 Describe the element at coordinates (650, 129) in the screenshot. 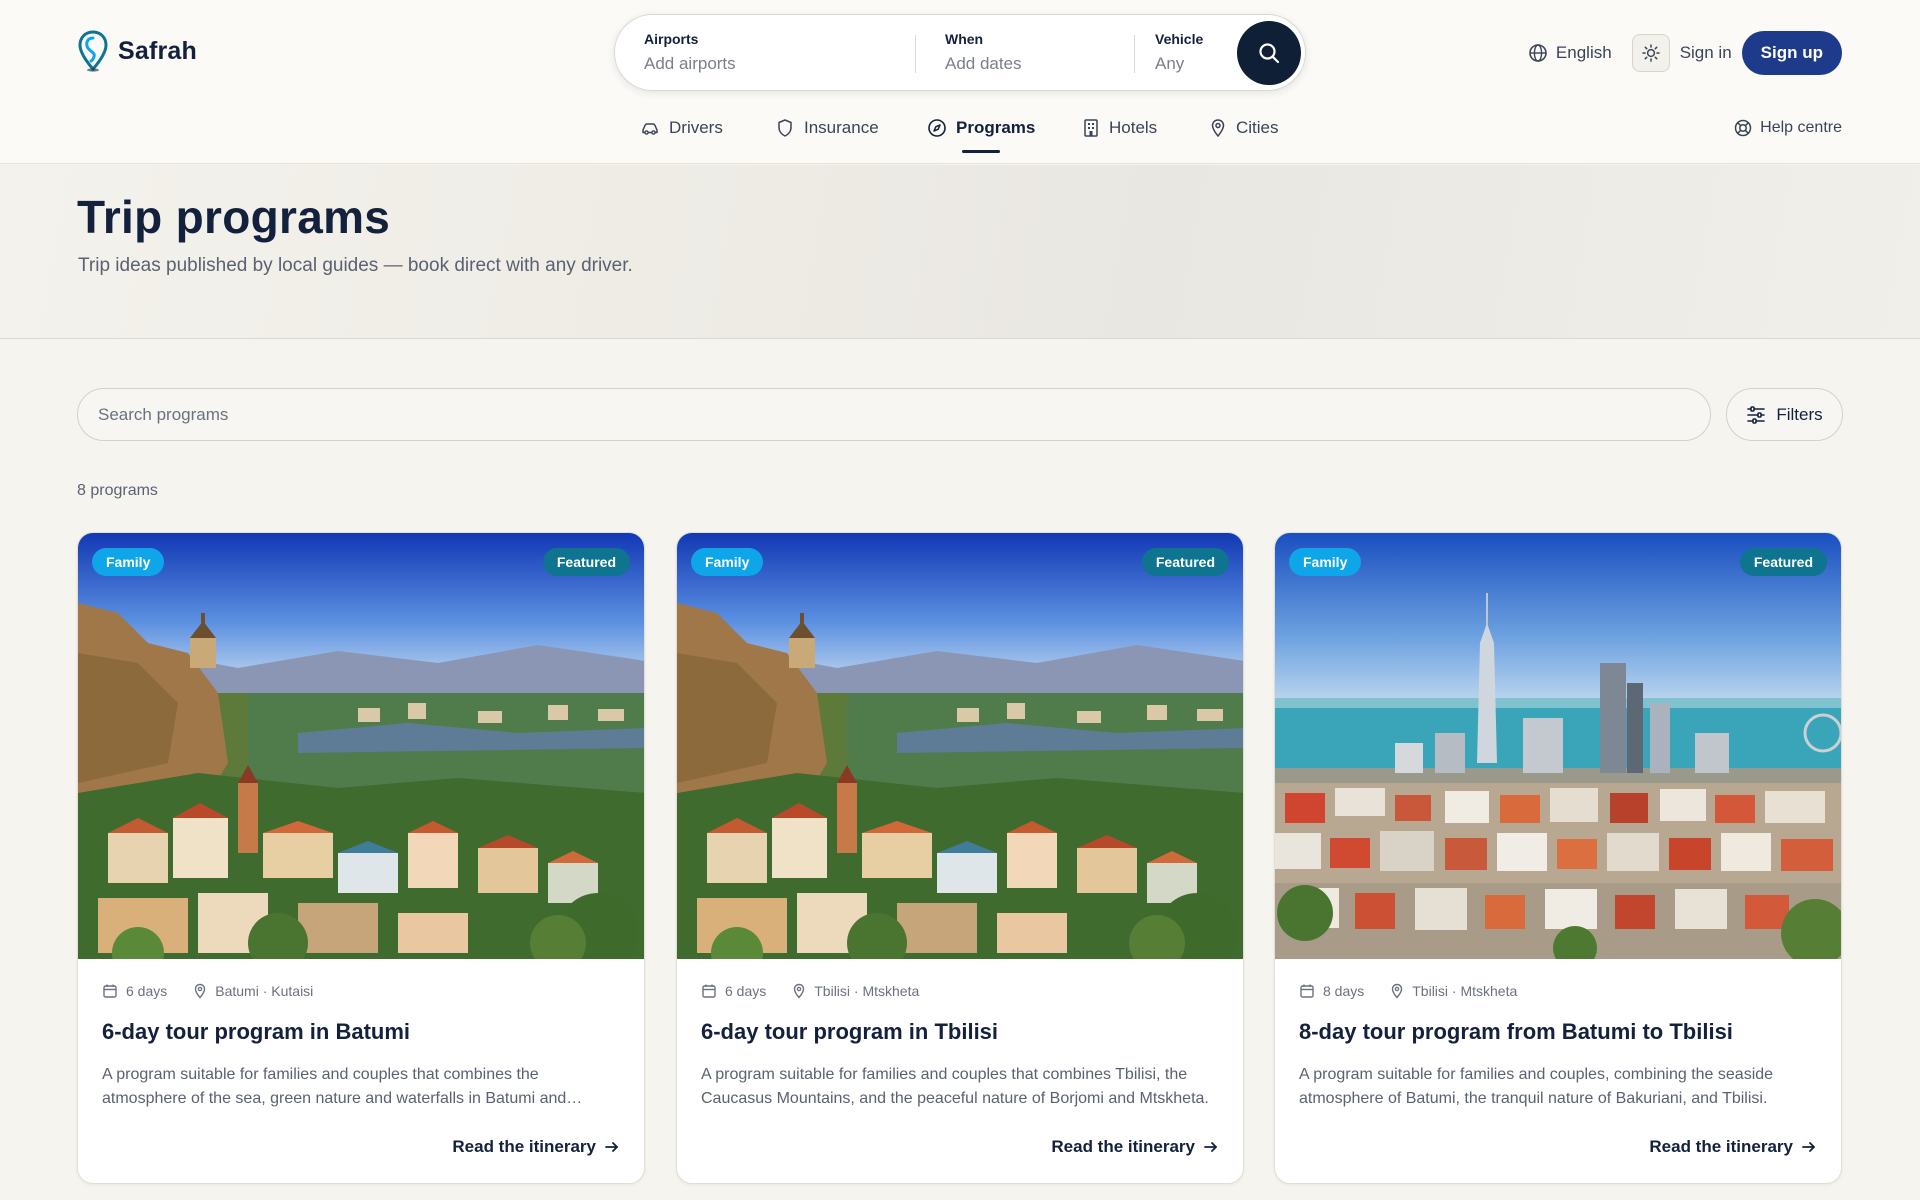

I see `car-icon` at that location.